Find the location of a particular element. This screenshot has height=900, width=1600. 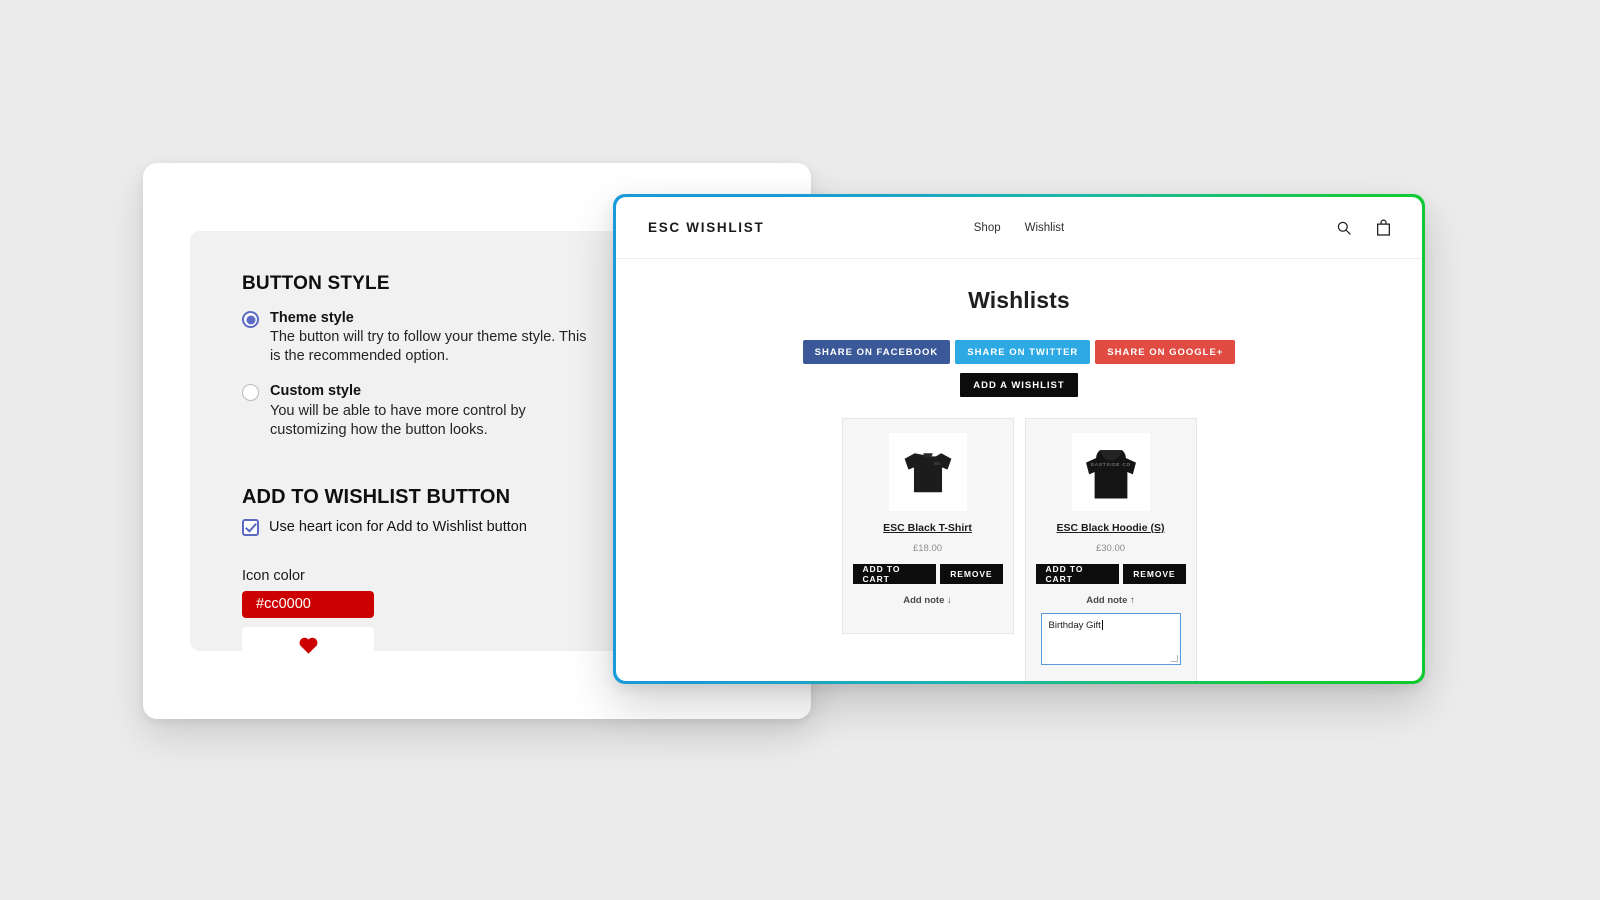

note-textarea: Birthday Gift is located at coordinates (1110, 639).